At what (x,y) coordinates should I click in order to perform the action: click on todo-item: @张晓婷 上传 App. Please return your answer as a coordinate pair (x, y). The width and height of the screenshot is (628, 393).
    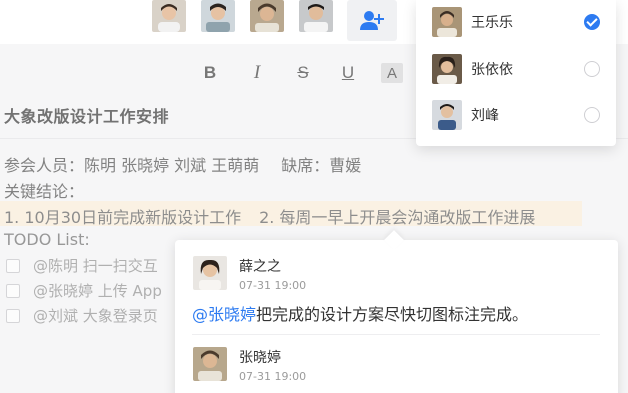
    Looking at the image, I should click on (84, 290).